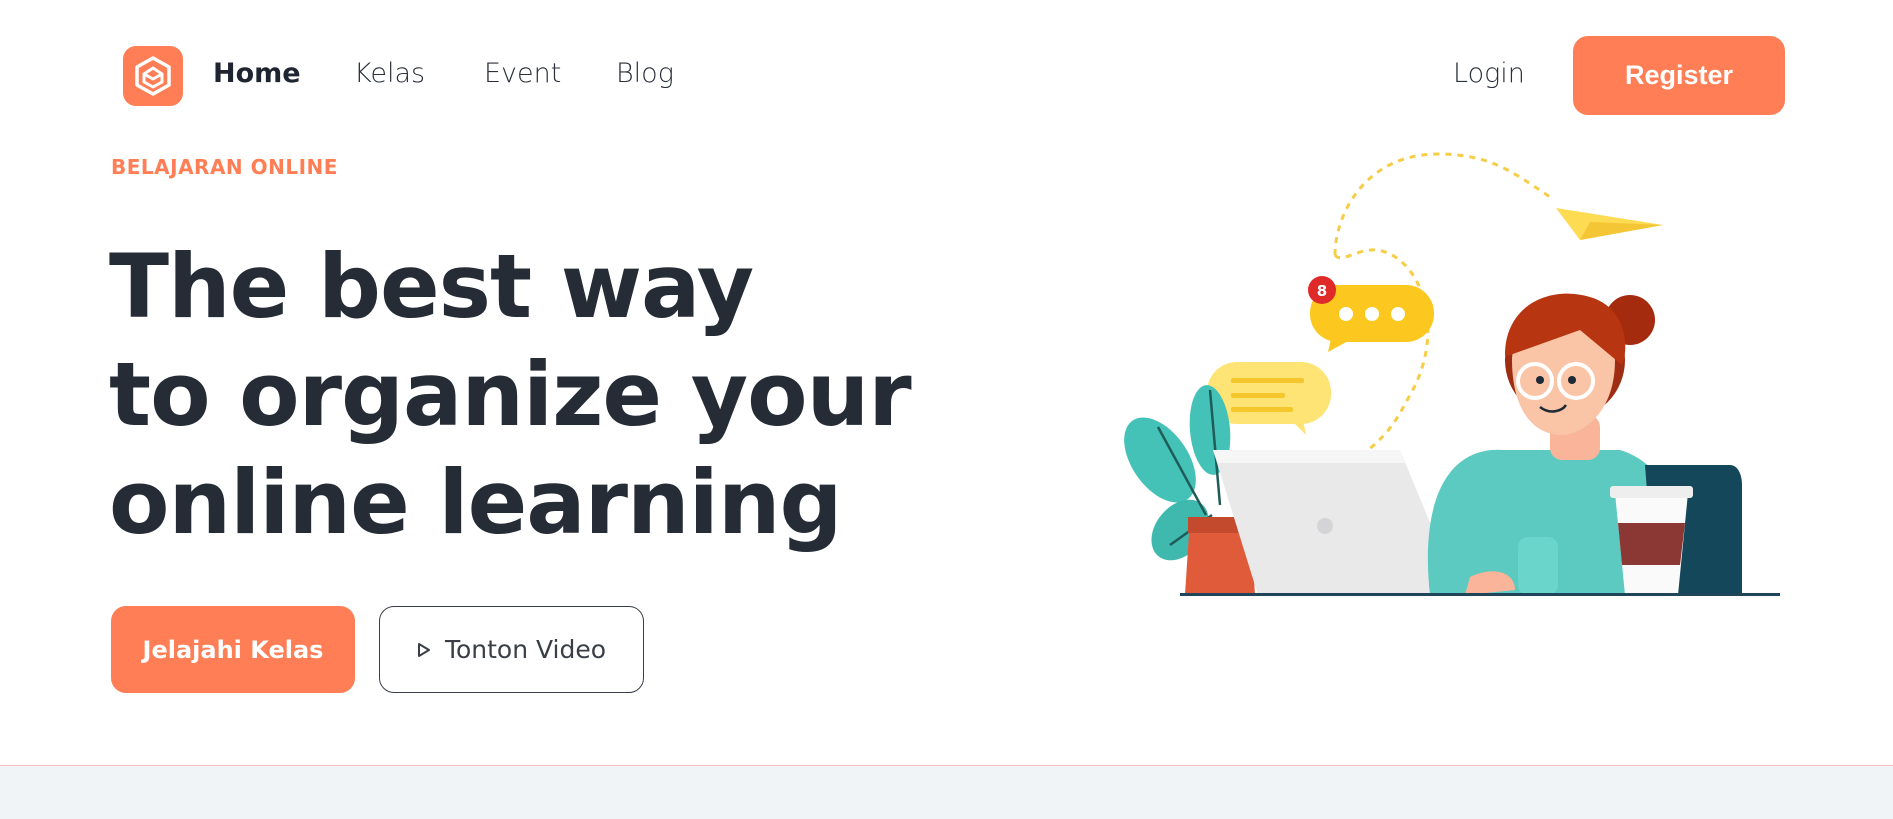 This screenshot has height=819, width=1893. Describe the element at coordinates (233, 649) in the screenshot. I see `explore-classes-button: Jelajahi Kelas` at that location.